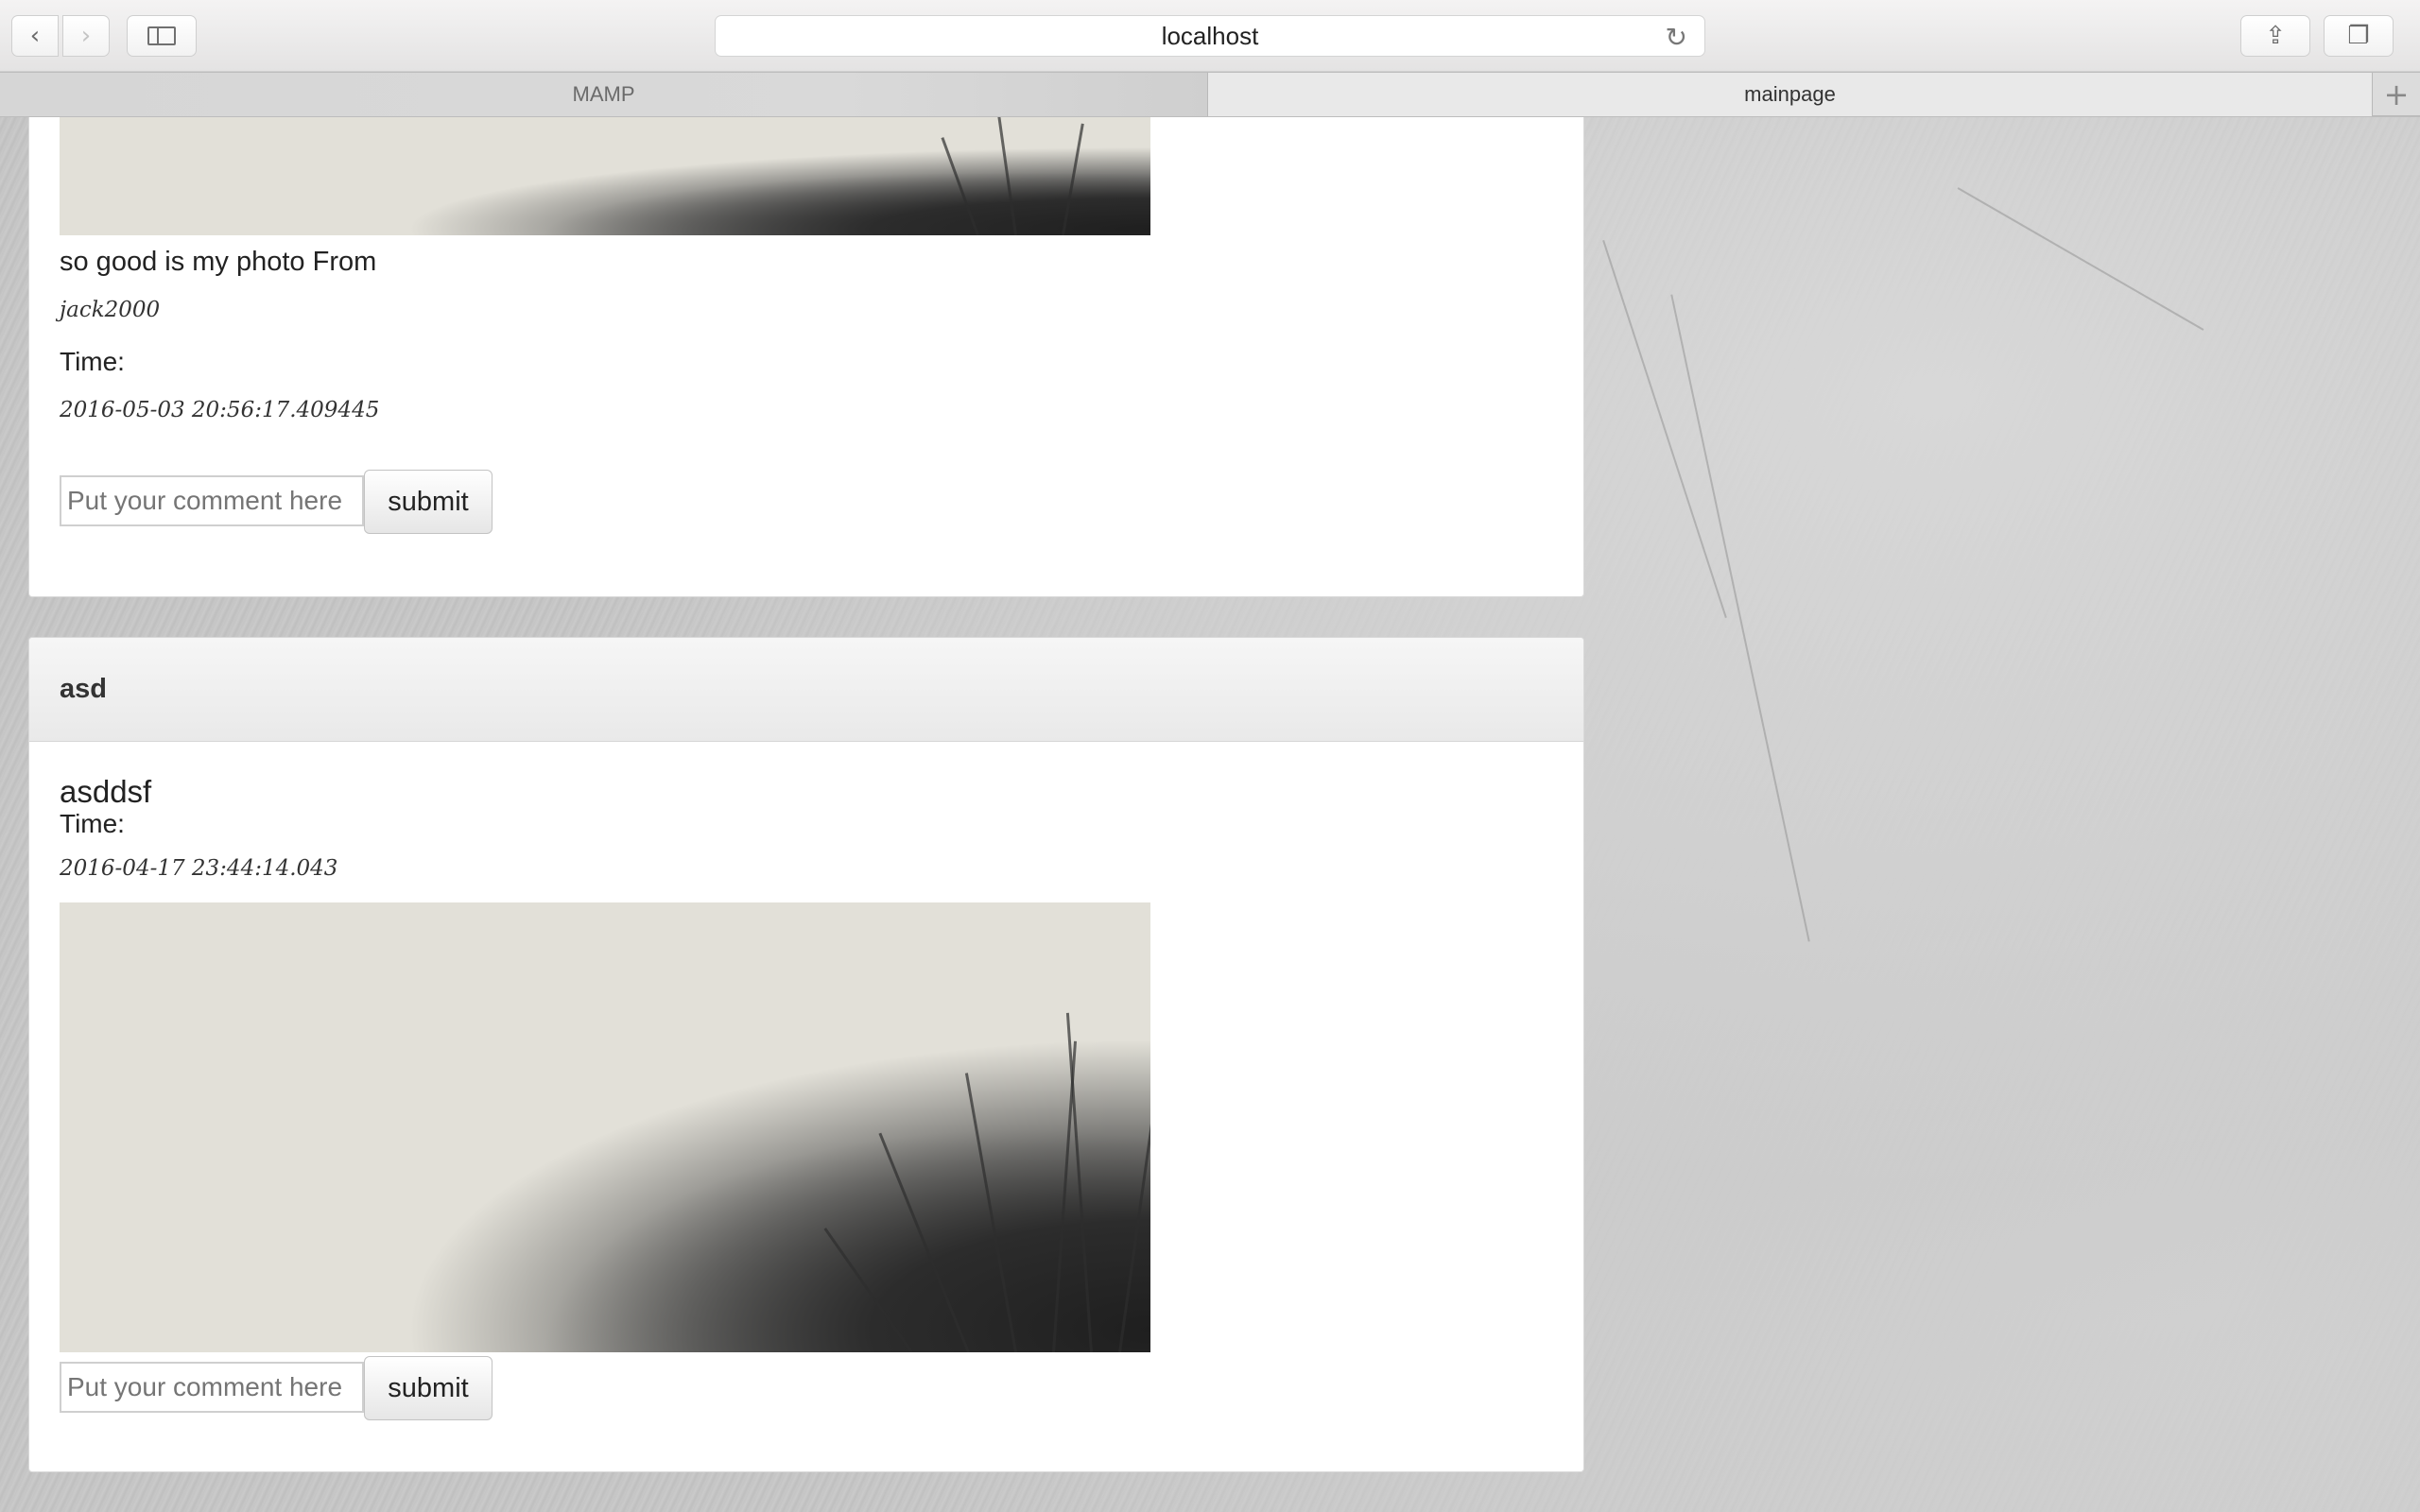 The width and height of the screenshot is (2420, 1512). I want to click on tabs-icon: ❐, so click(2359, 36).